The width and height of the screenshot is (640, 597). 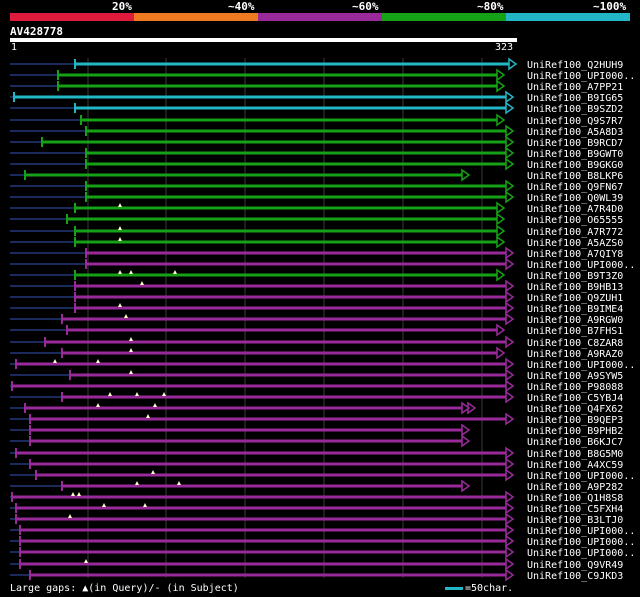 I want to click on hit-label: UniRef100_Q9FN67, so click(x=575, y=187).